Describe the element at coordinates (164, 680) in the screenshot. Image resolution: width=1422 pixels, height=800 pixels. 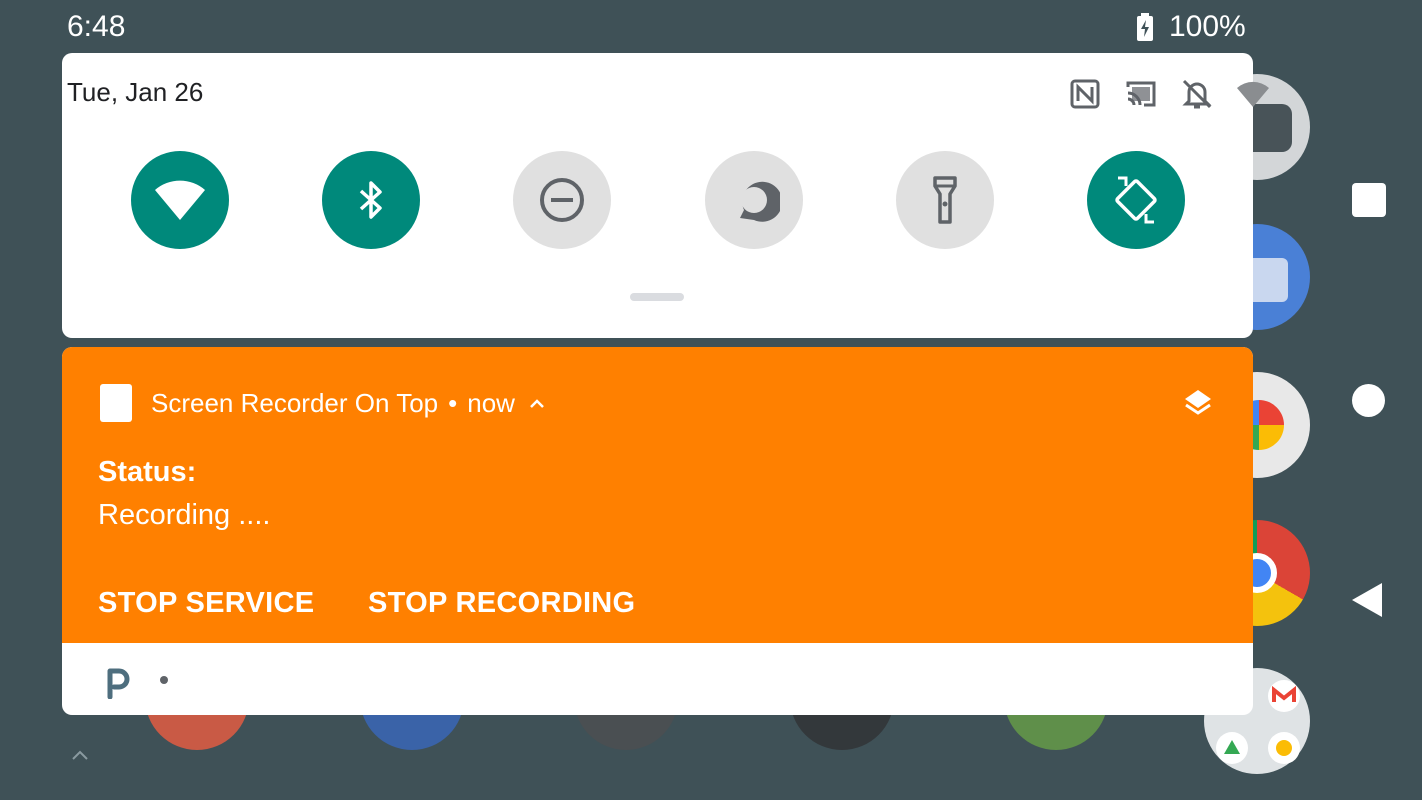
I see `more-notifications-dot` at that location.